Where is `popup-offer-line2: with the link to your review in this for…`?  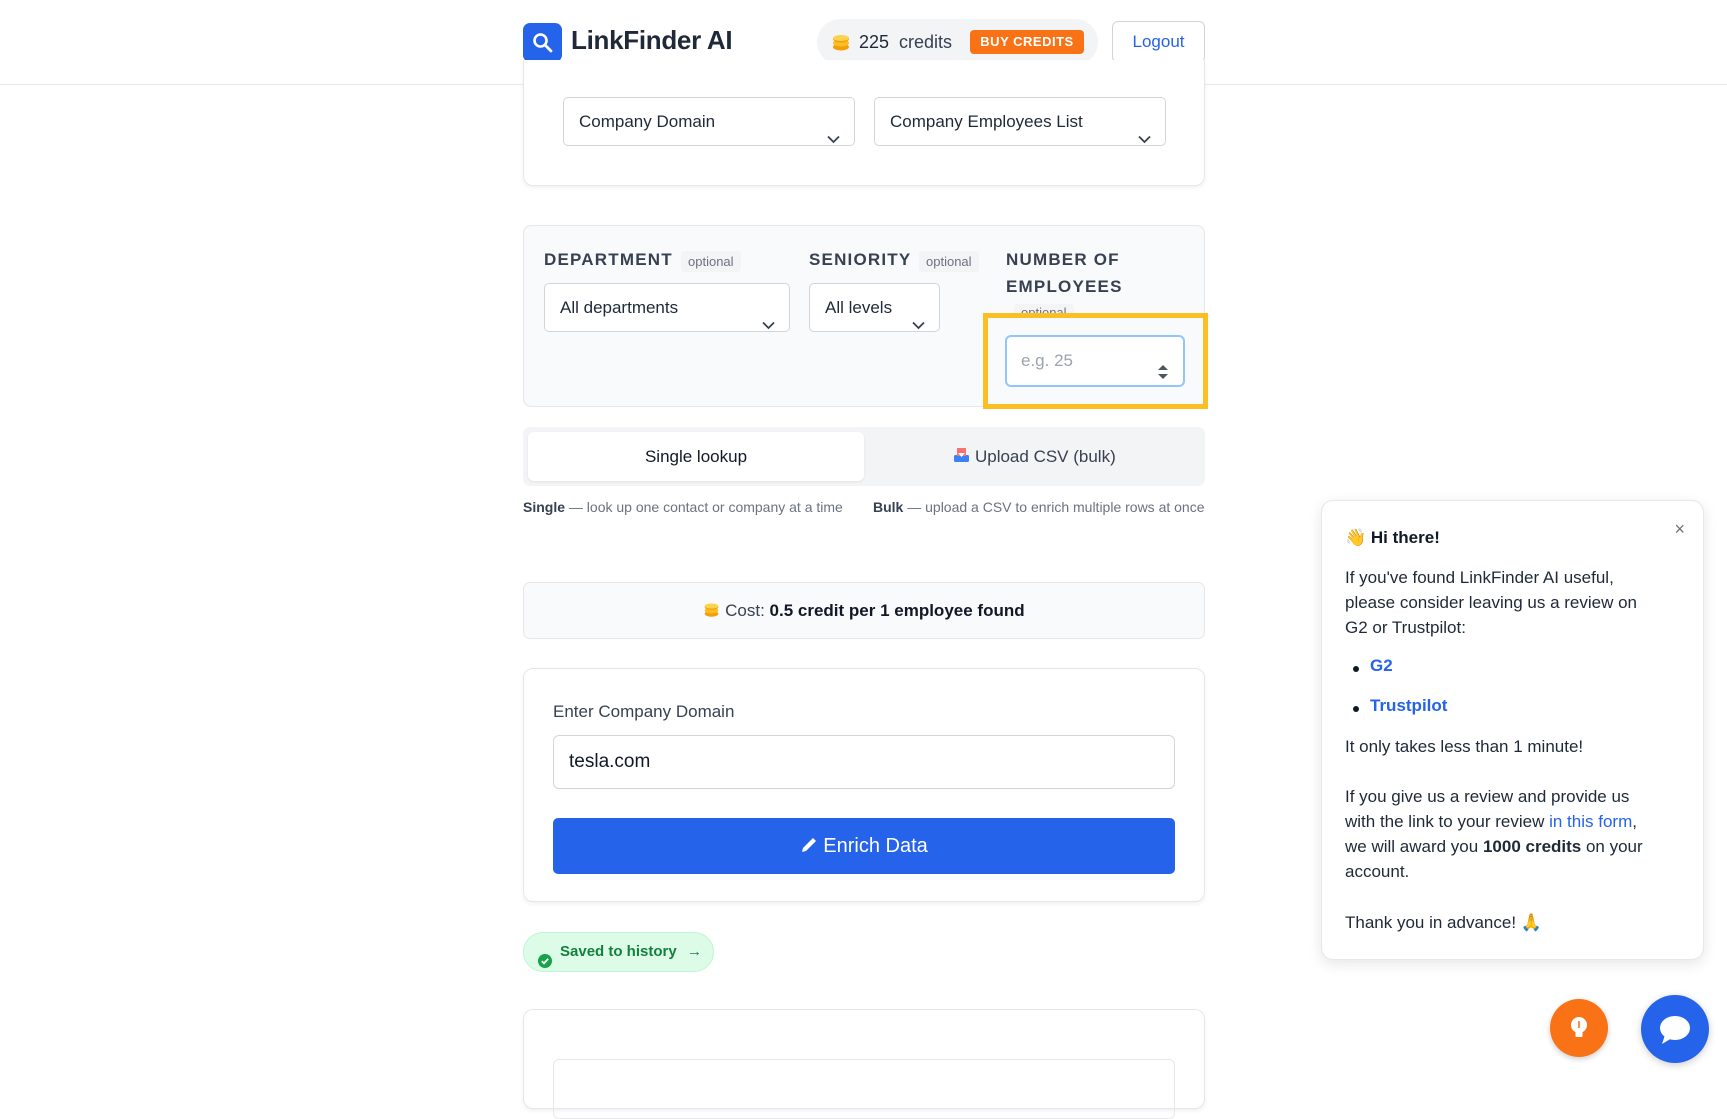
popup-offer-line2: with the link to your review in this for… is located at coordinates (1515, 821).